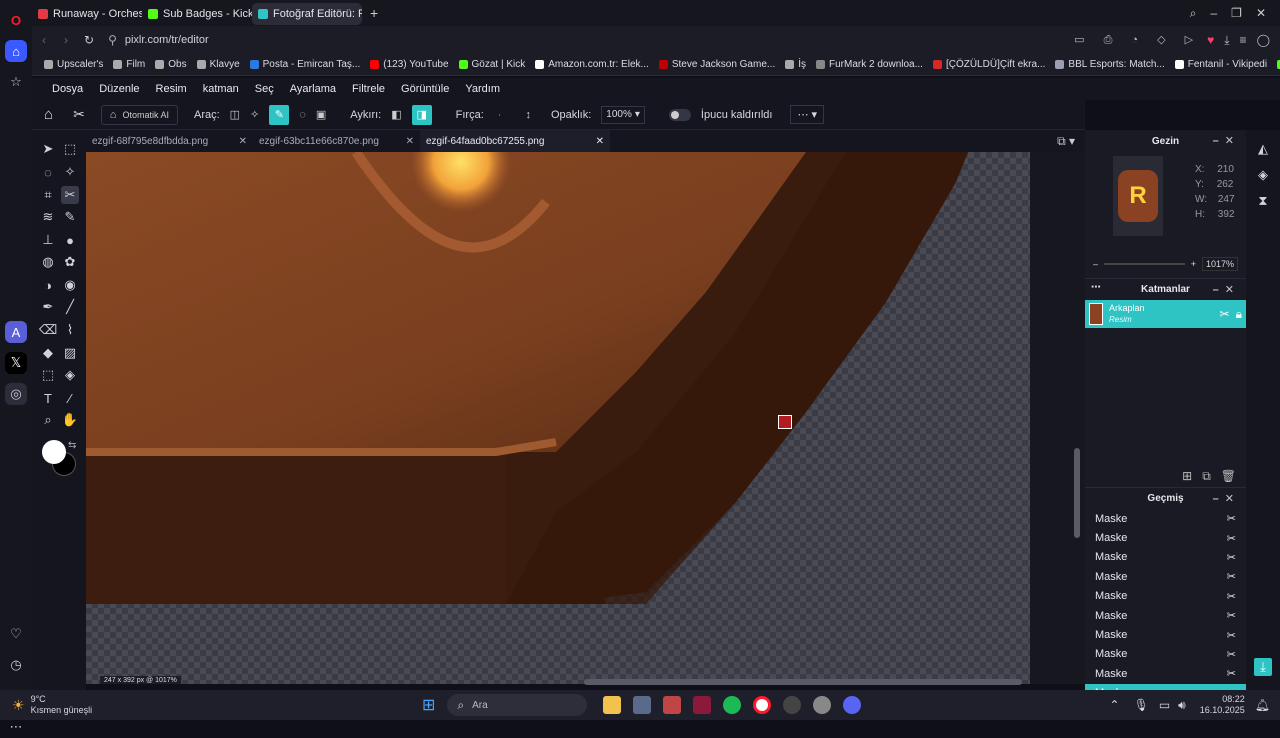 The height and width of the screenshot is (738, 1280). Describe the element at coordinates (48, 195) in the screenshot. I see `crop-tool-icon: ⌗` at that location.